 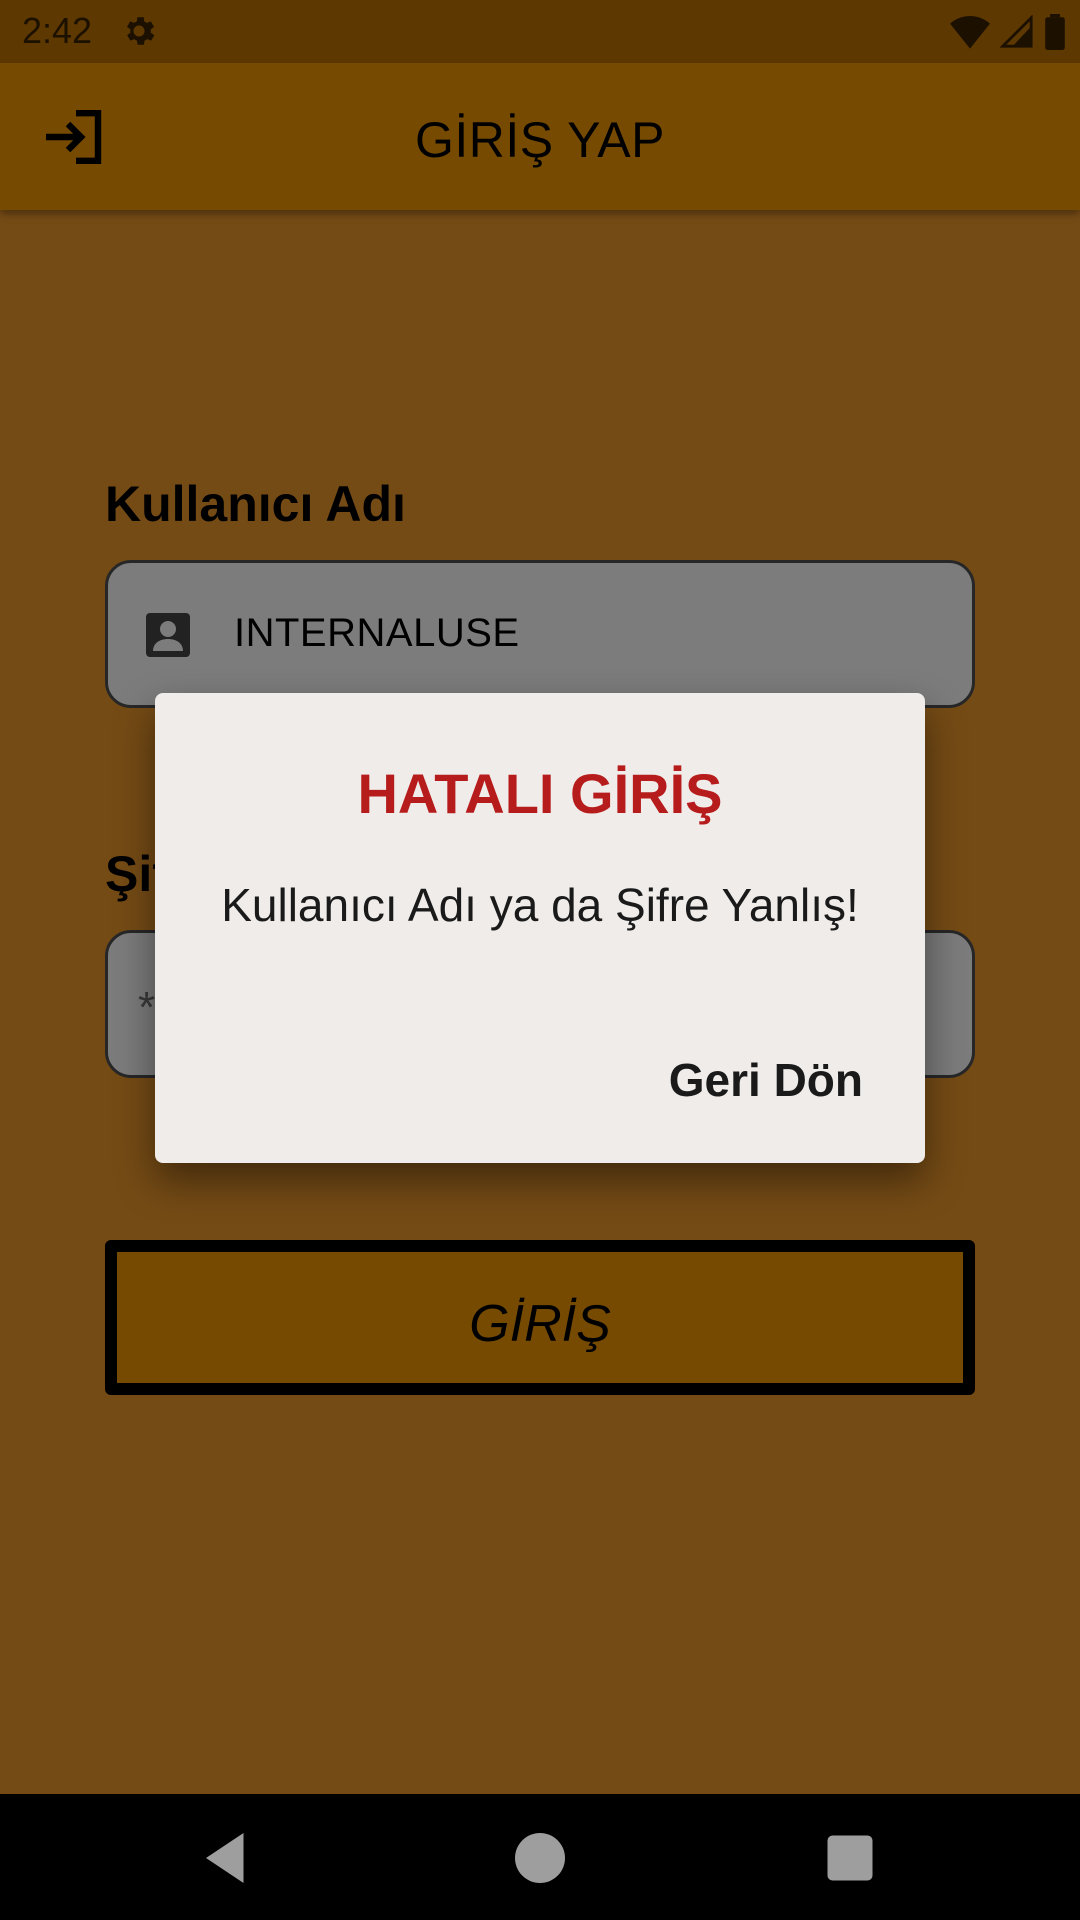 I want to click on dialog-title: HATALI GİRİŞ, so click(x=540, y=793).